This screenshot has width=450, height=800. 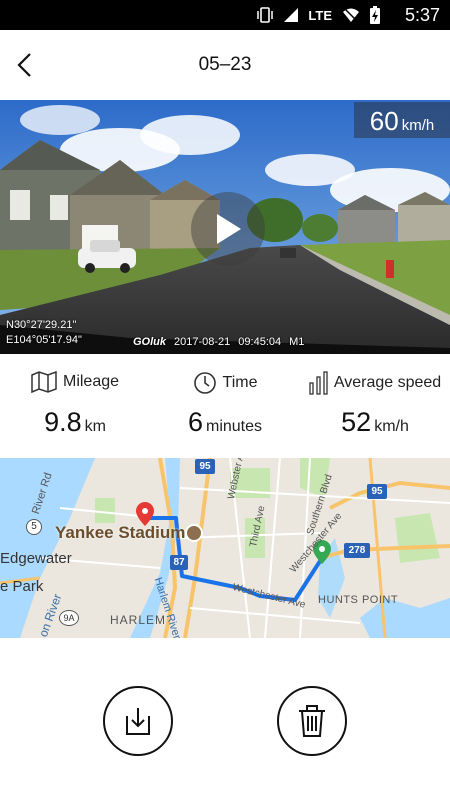 I want to click on time-label: Time, so click(x=240, y=382).